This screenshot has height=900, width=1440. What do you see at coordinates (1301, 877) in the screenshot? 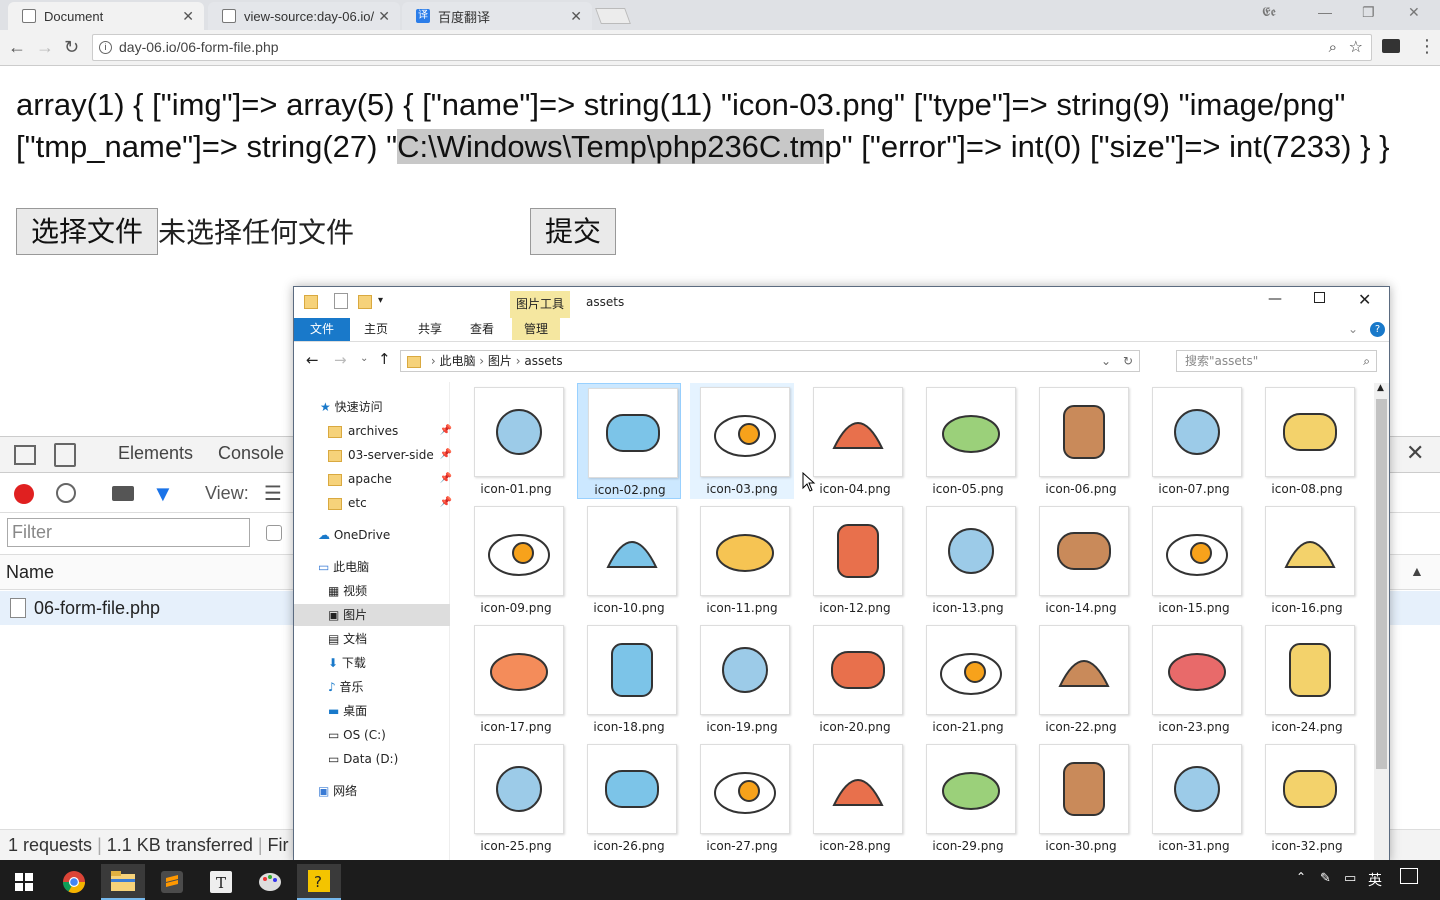
I see `tray-expand-icon: ⌃` at bounding box center [1301, 877].